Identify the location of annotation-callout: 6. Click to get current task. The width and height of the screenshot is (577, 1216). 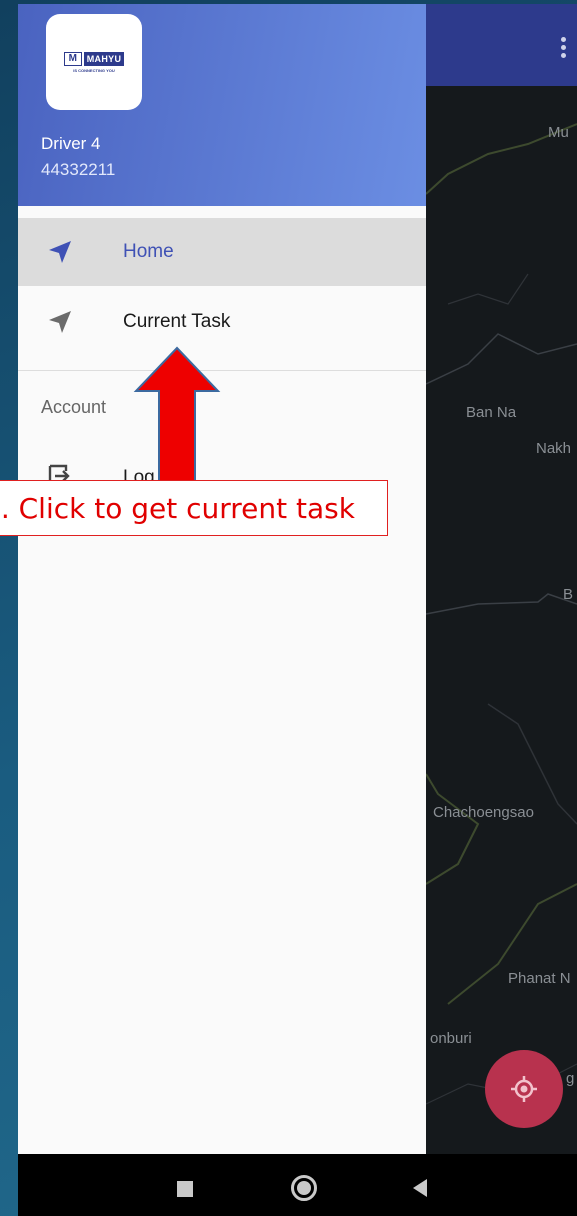
(194, 508).